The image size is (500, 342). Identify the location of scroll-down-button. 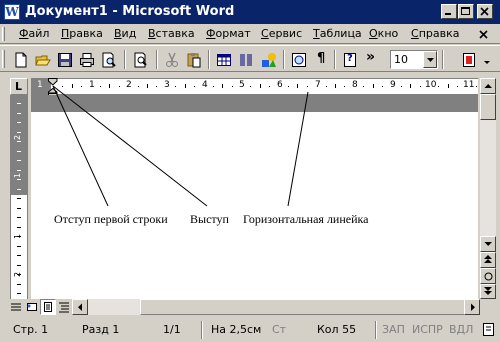
(488, 244).